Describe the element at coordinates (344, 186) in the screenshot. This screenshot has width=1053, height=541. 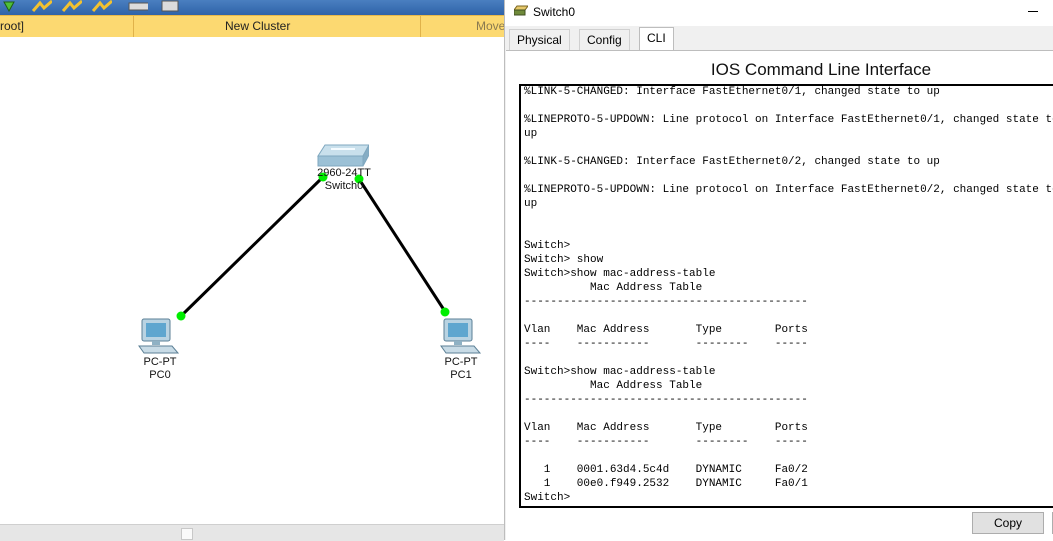
I see `switch-name-label: Switch0` at that location.